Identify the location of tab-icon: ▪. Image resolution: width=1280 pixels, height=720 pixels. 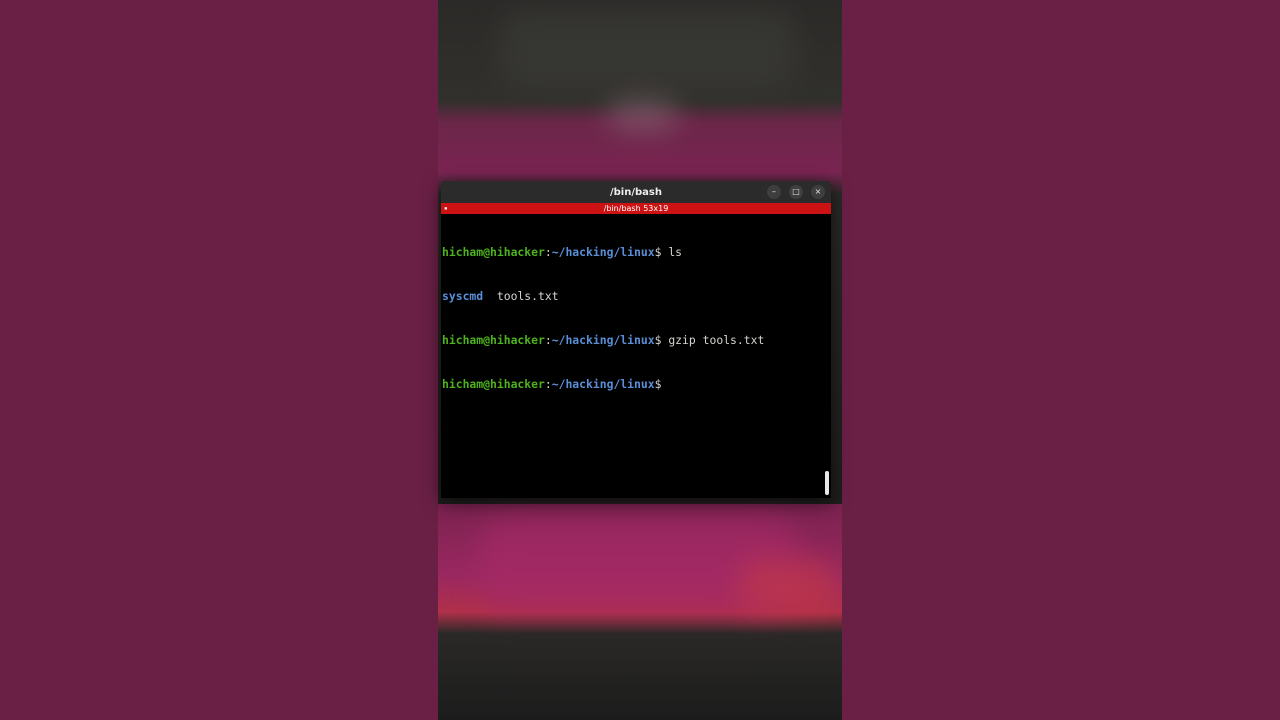
(446, 208).